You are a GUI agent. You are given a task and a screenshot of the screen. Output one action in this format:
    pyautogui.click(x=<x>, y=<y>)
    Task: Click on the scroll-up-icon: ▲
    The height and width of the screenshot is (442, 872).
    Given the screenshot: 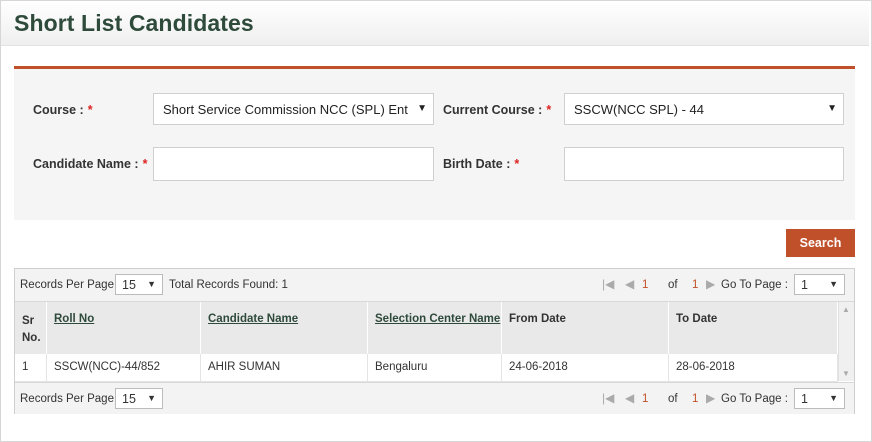 What is the action you would take?
    pyautogui.click(x=846, y=309)
    